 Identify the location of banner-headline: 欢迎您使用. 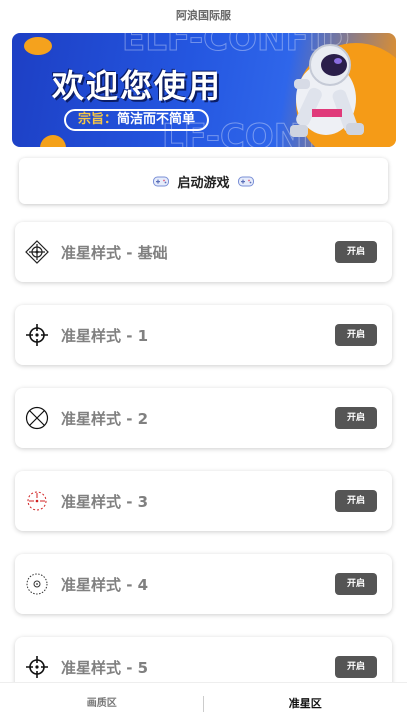
(137, 86).